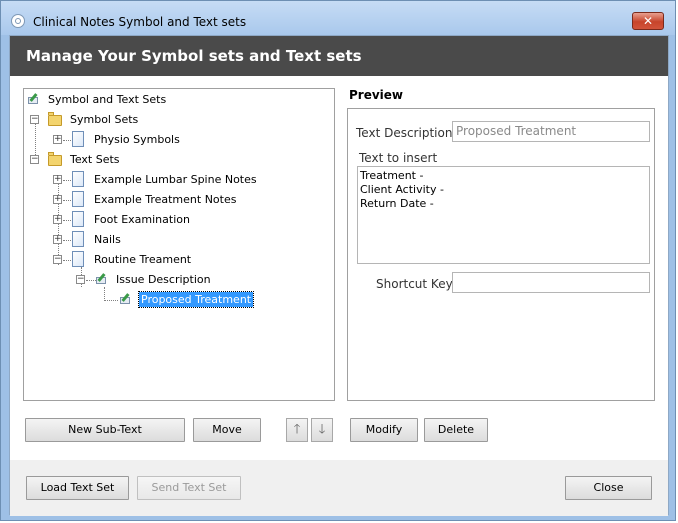 The image size is (678, 523). What do you see at coordinates (608, 488) in the screenshot?
I see `close-button: Close` at bounding box center [608, 488].